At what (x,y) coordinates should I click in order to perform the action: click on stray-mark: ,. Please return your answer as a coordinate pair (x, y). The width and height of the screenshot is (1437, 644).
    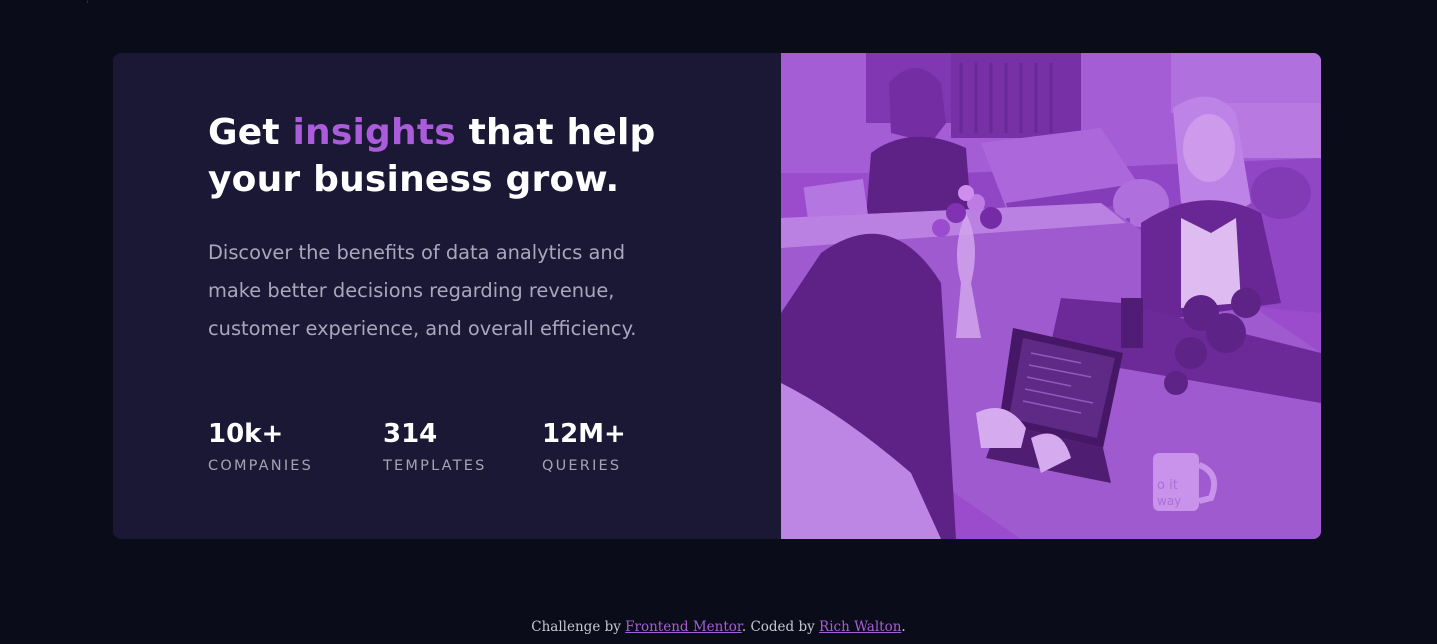
    Looking at the image, I should click on (87, 2).